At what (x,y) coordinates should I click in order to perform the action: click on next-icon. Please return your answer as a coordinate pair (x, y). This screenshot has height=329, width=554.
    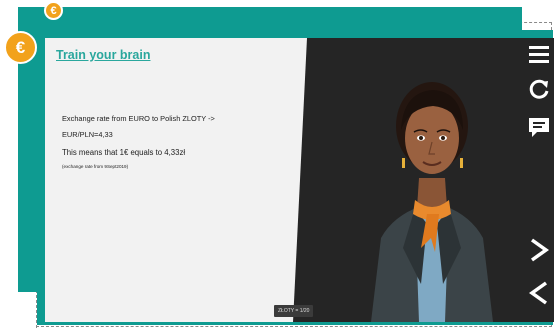
    Looking at the image, I should click on (539, 250).